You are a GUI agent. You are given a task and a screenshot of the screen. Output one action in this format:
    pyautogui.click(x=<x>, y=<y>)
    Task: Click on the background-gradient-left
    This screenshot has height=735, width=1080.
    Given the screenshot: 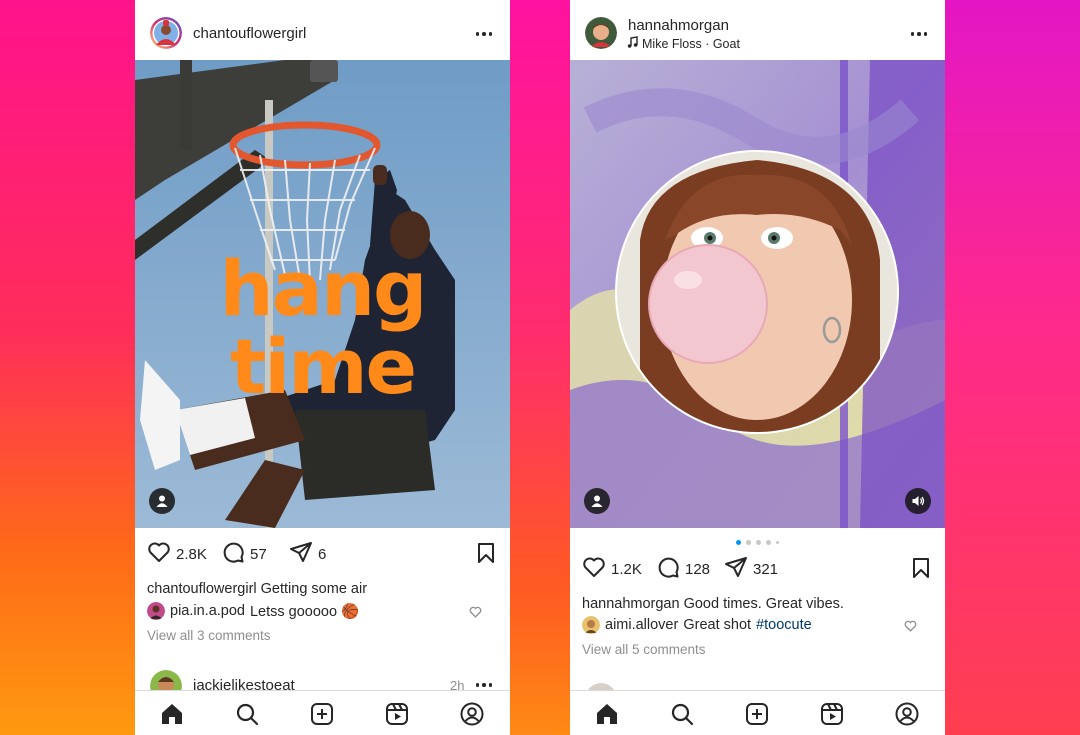 What is the action you would take?
    pyautogui.click(x=67, y=367)
    